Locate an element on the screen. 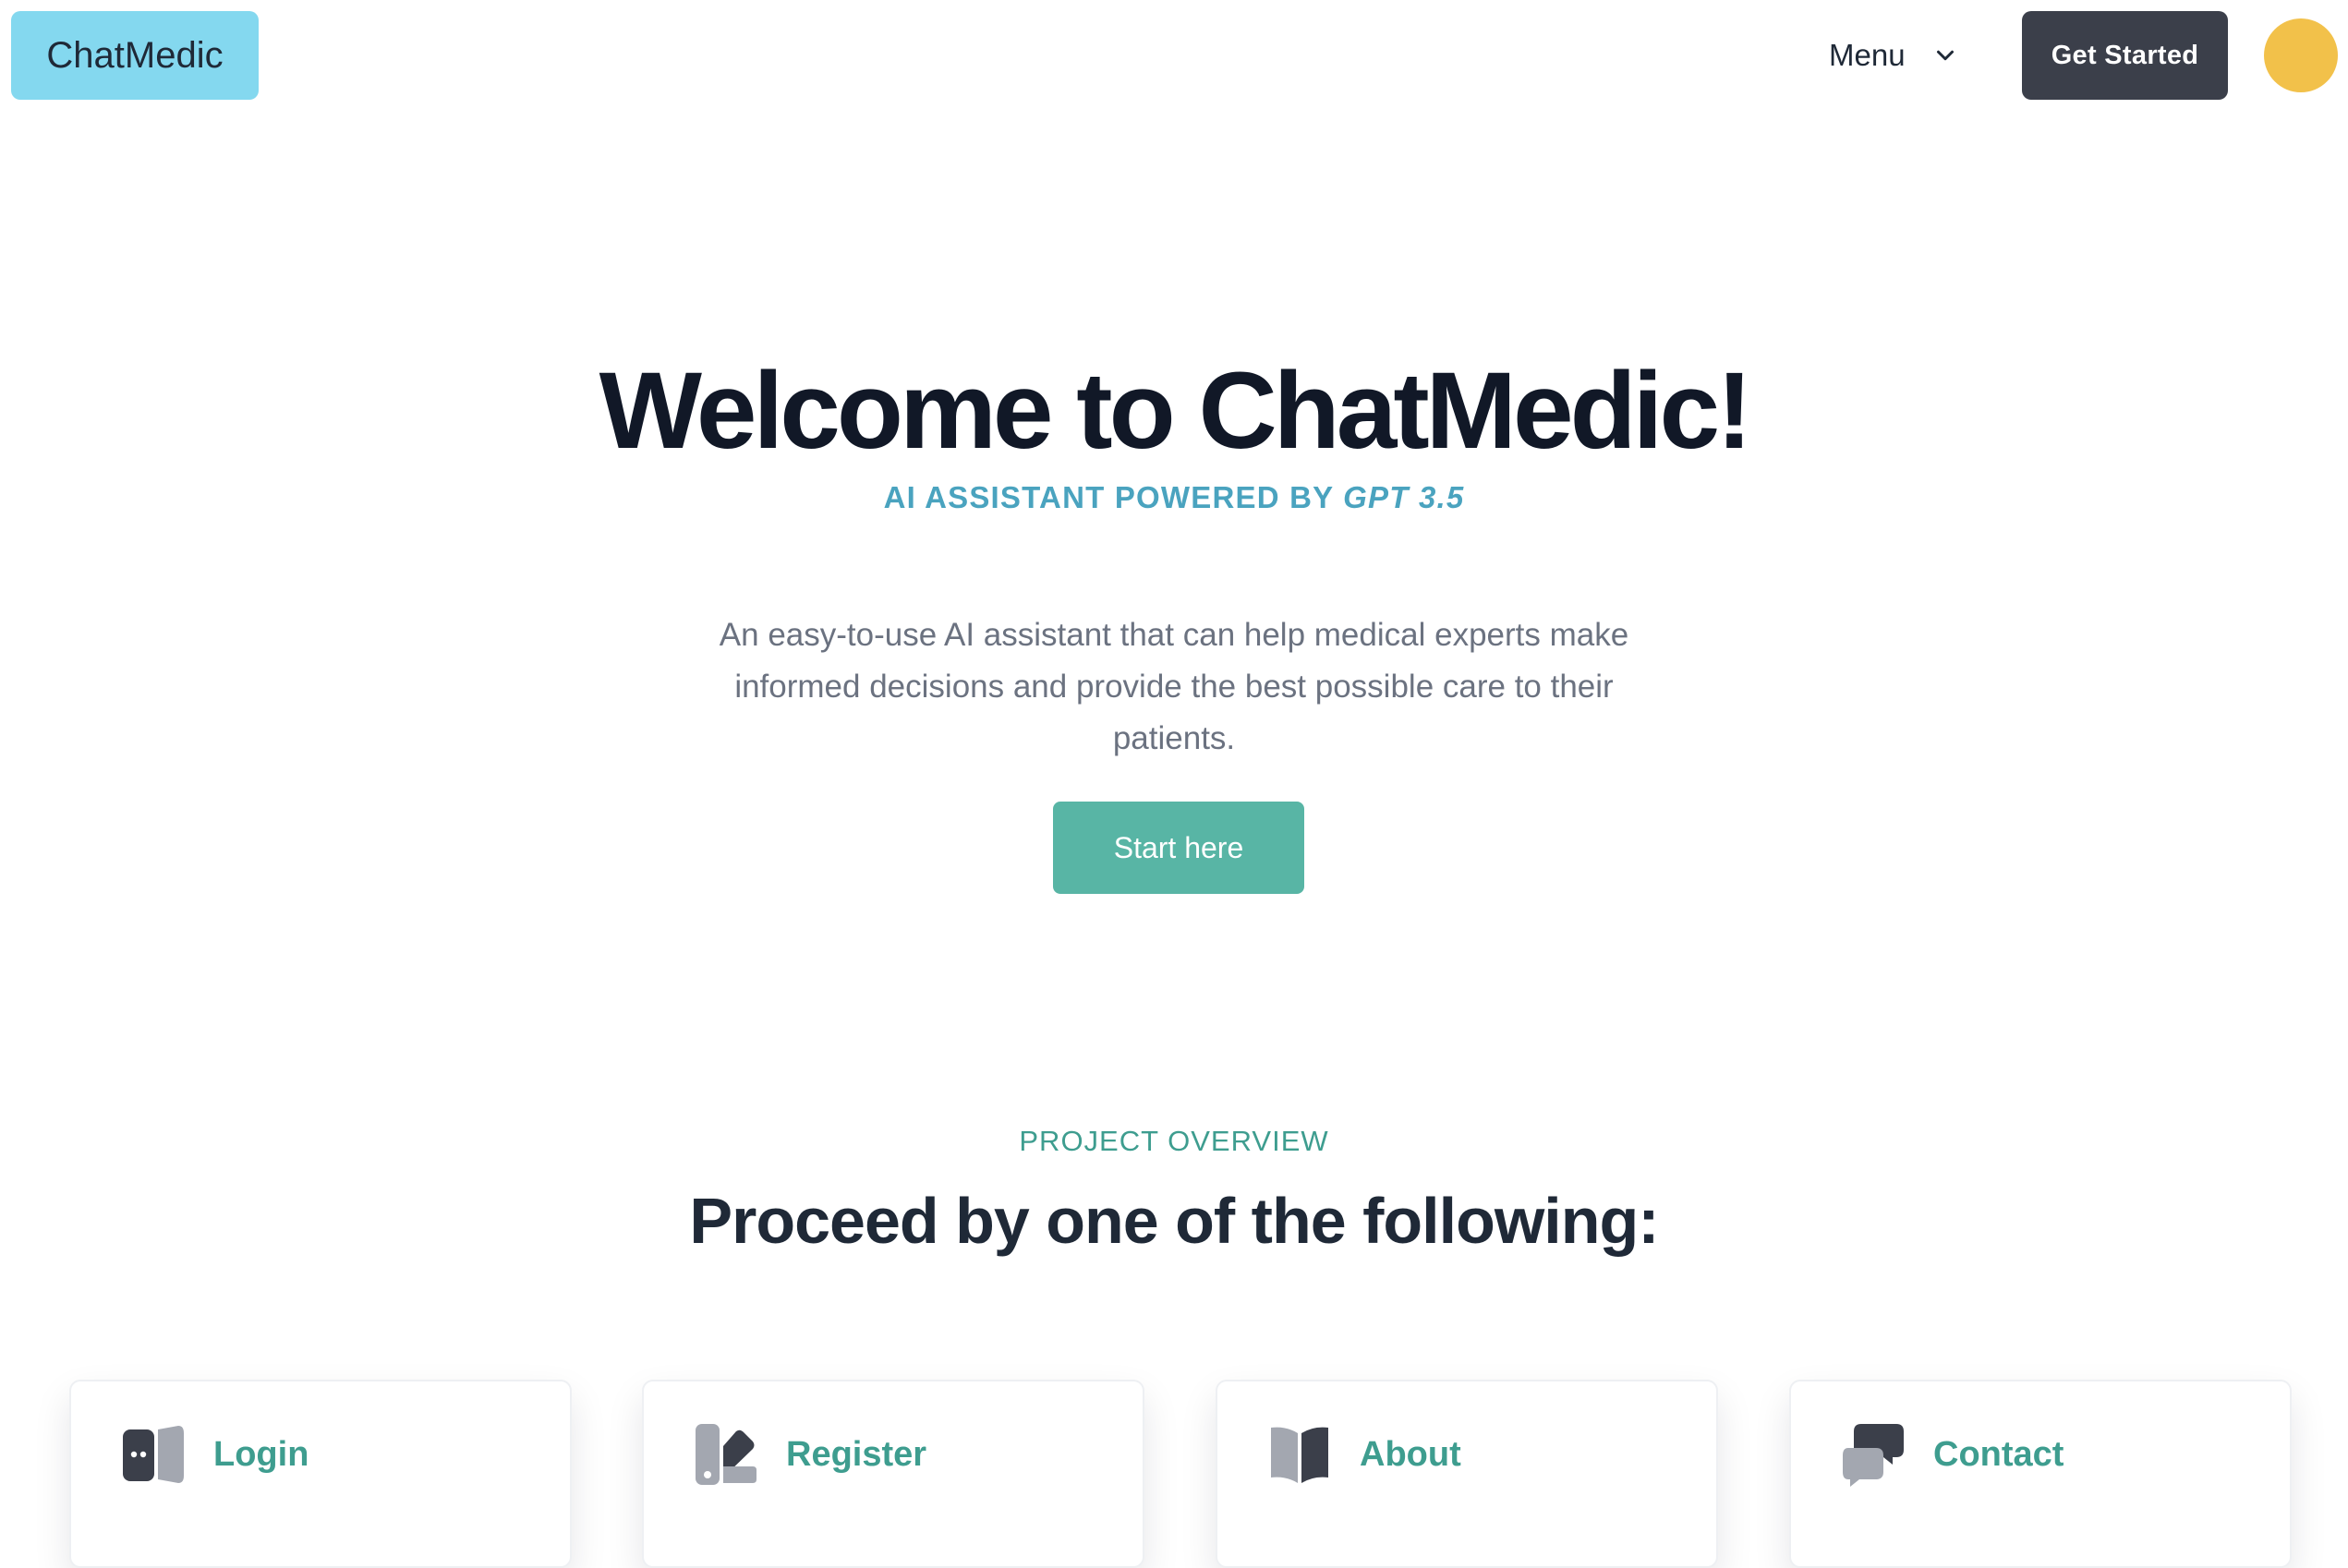 This screenshot has width=2348, height=1568. section-title: Proceed by one of the following: is located at coordinates (1174, 1221).